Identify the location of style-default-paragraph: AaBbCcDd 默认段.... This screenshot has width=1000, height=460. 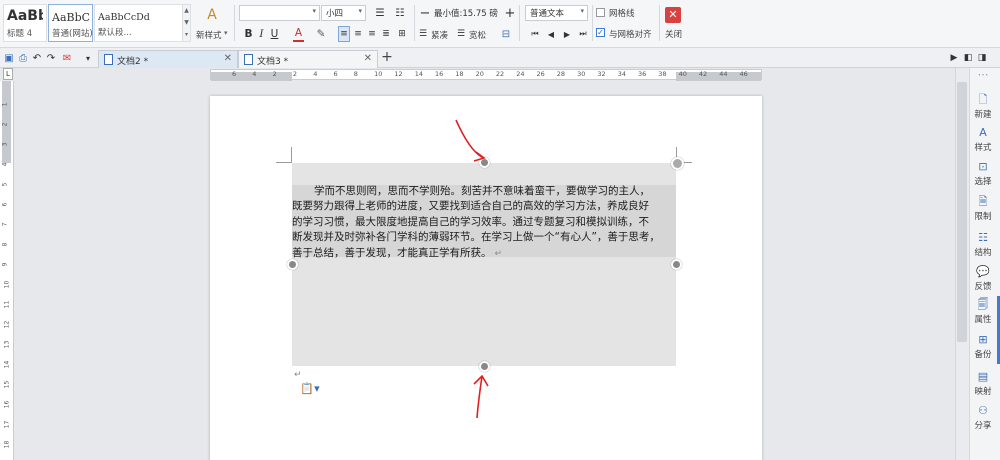
(138, 23).